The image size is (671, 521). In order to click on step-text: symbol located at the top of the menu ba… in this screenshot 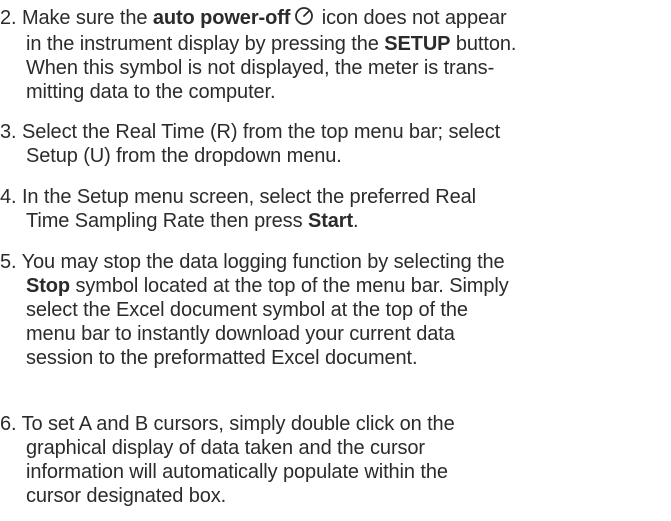, I will do `click(289, 286)`.